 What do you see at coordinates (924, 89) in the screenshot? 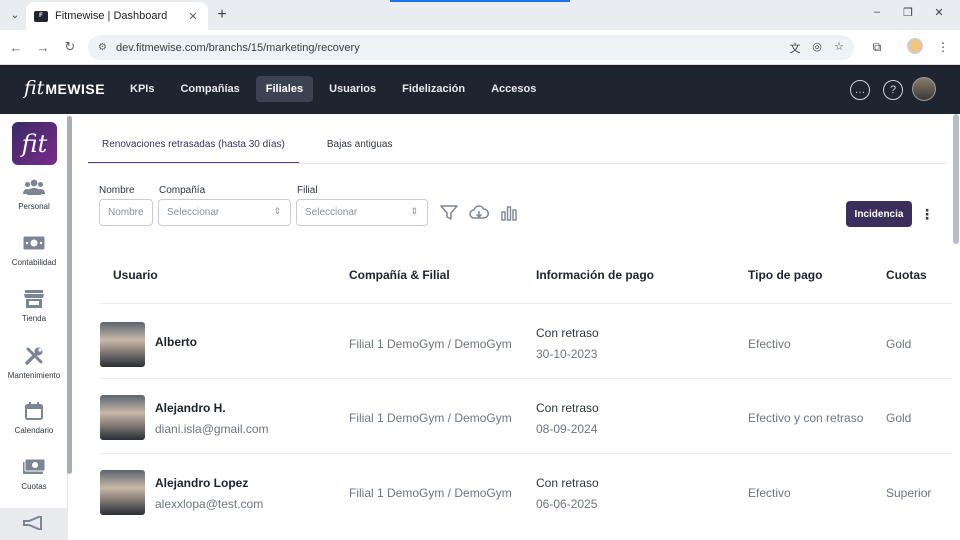
I see `user-avatar` at bounding box center [924, 89].